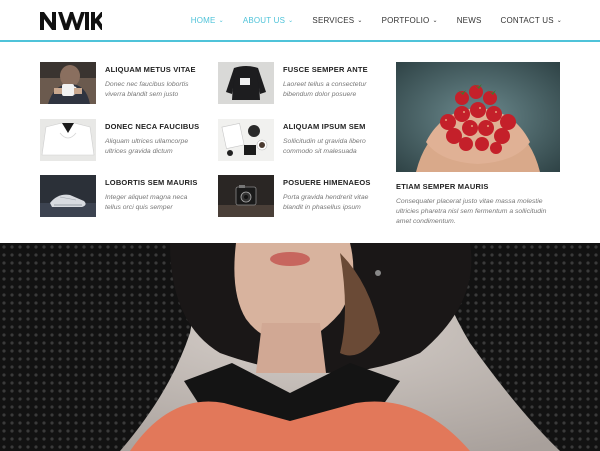 The image size is (600, 451). Describe the element at coordinates (405, 20) in the screenshot. I see `nav-portfolio-label: PORTFOLIO` at that location.